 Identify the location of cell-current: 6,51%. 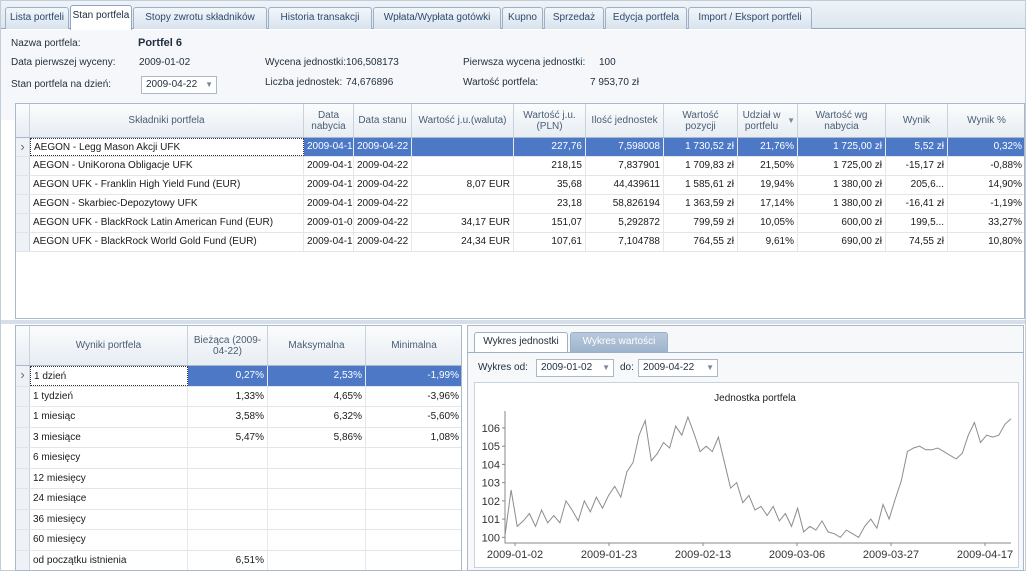
(228, 560).